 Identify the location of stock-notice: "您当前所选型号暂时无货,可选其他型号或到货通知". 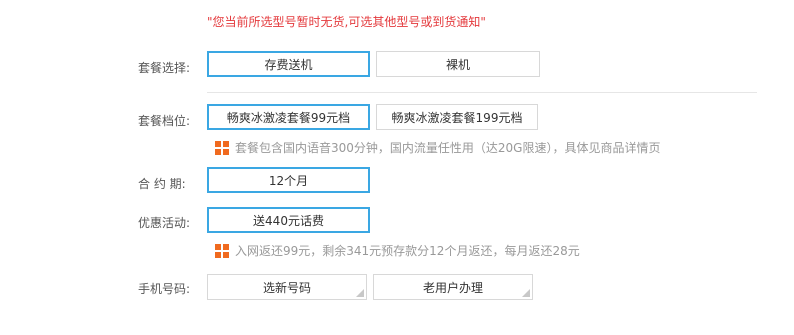
(346, 22).